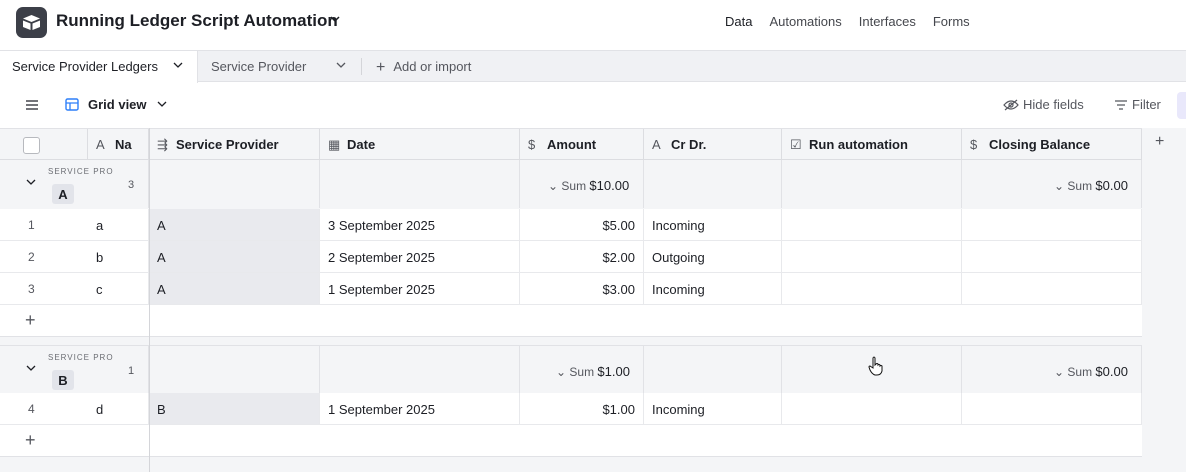 This screenshot has width=1186, height=472. I want to click on column-label: Service Provider, so click(227, 144).